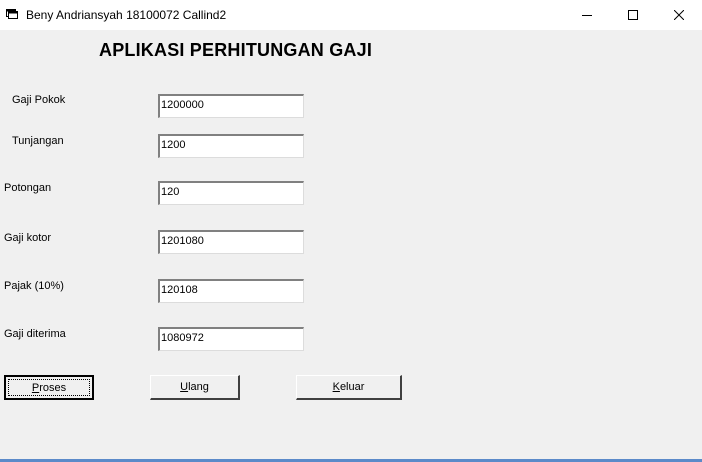 The image size is (702, 462). I want to click on page-title: APLIKASI PERHITUNGAN GAJI, so click(236, 50).